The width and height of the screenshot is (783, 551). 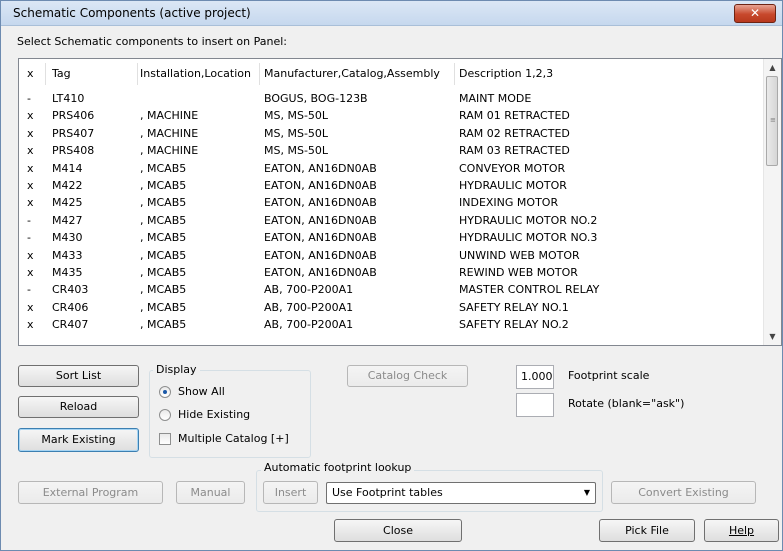 I want to click on convert-existing-button: Convert Existing, so click(x=683, y=492).